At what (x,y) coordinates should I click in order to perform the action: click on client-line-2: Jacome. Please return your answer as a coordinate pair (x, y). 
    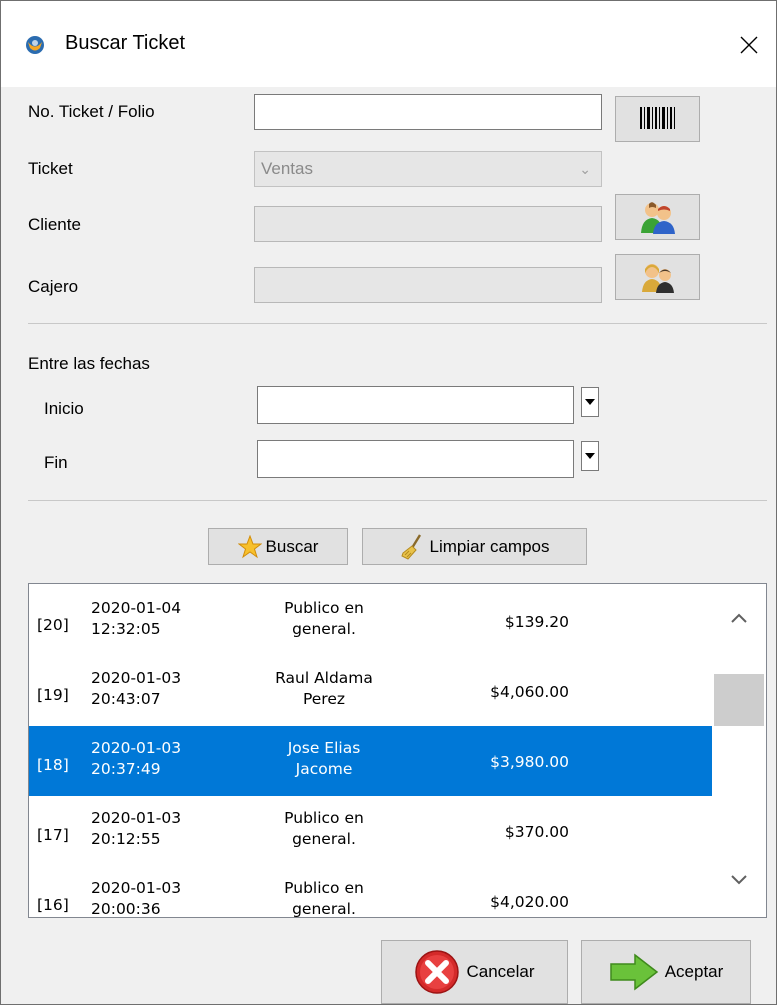
    Looking at the image, I should click on (324, 769).